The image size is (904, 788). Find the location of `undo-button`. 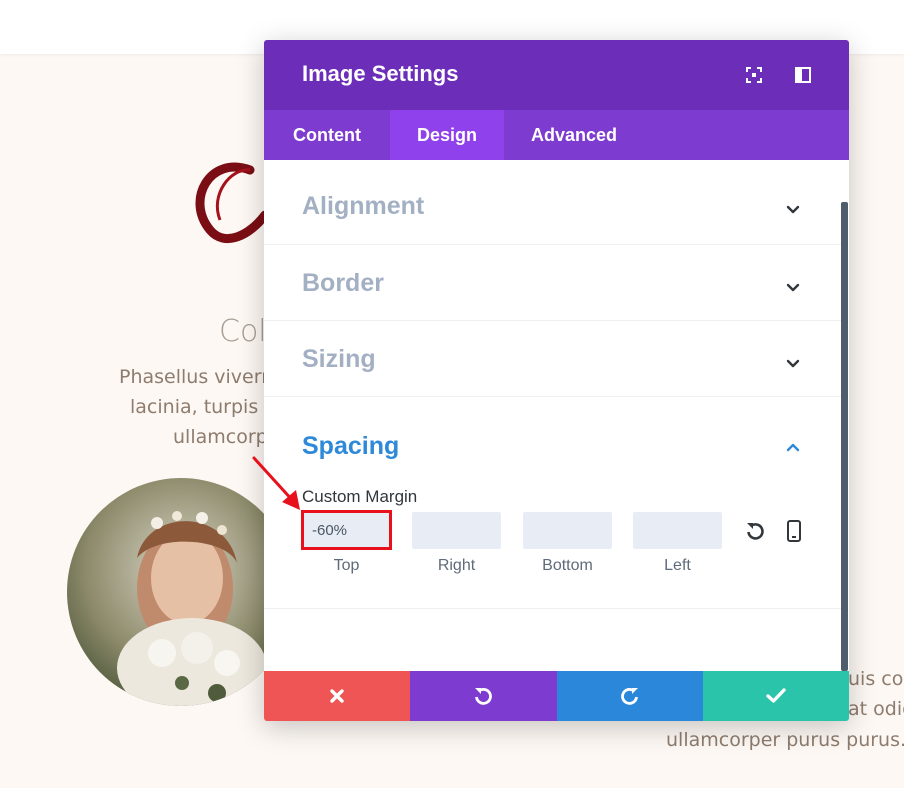

undo-button is located at coordinates (483, 696).